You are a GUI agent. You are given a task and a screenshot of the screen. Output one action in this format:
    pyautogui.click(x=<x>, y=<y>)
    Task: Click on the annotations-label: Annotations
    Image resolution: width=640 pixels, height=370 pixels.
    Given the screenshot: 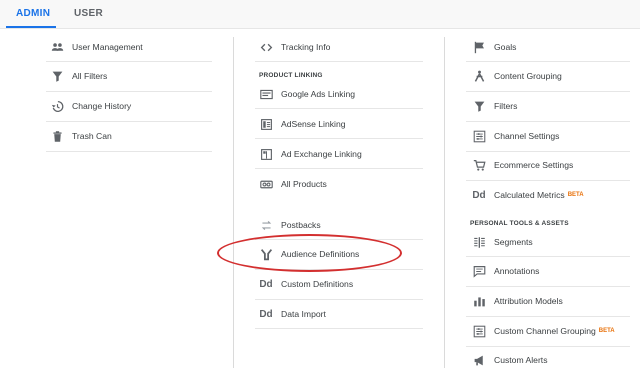 What is the action you would take?
    pyautogui.click(x=517, y=271)
    